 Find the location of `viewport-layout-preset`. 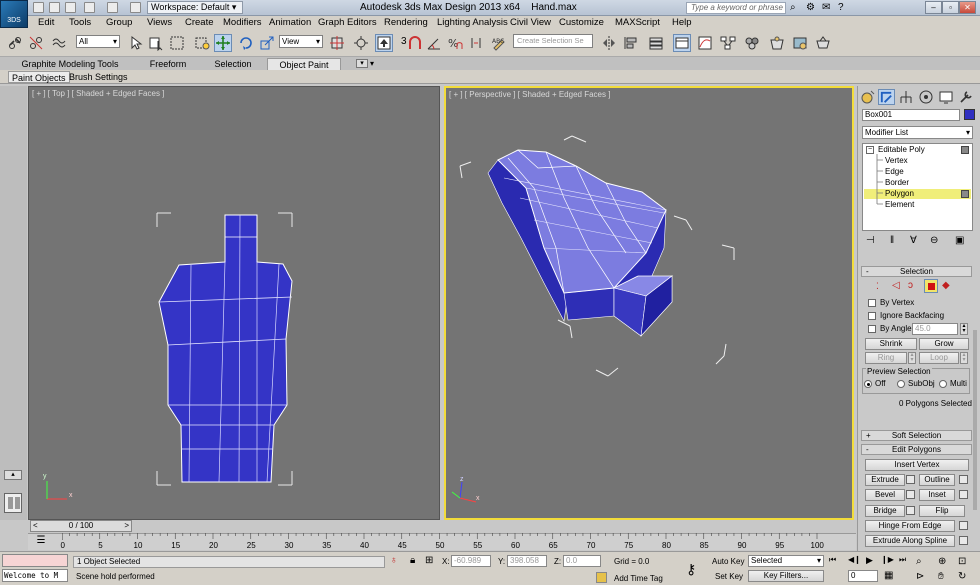

viewport-layout-preset is located at coordinates (13, 503).